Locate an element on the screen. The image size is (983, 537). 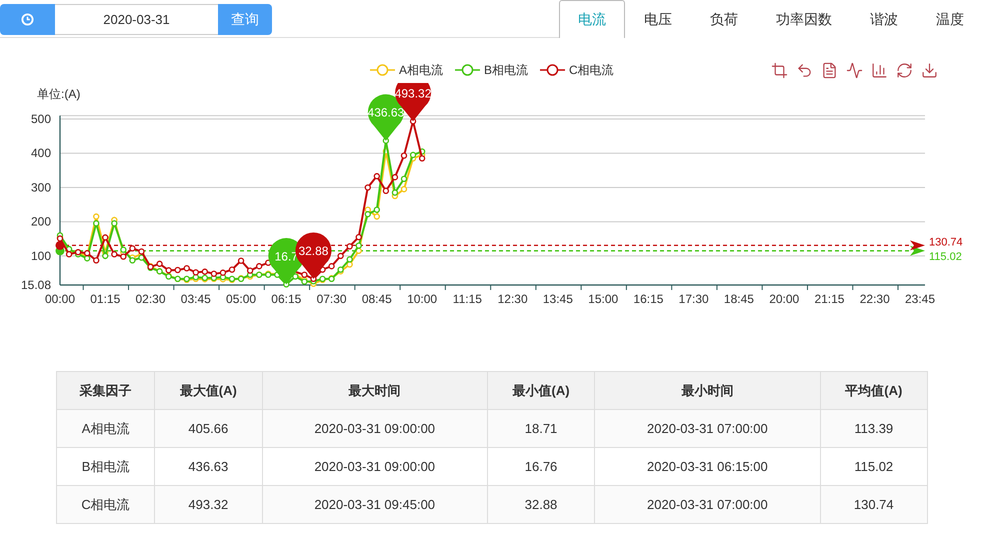
column-header: 最小值(A) is located at coordinates (541, 391).